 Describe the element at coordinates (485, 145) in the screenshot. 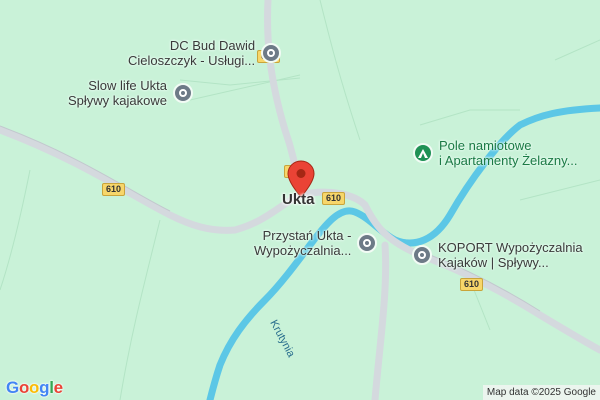

I see `poi-label-line1: Pole namiotowe` at that location.